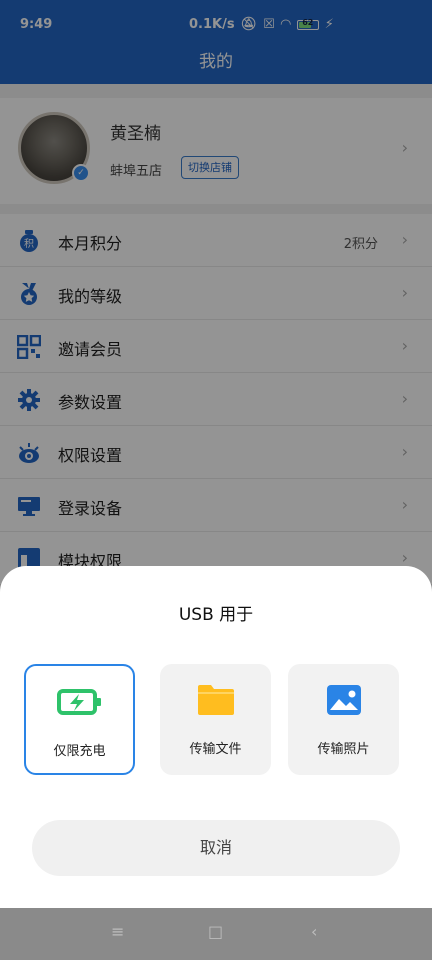  What do you see at coordinates (343, 700) in the screenshot?
I see `image-icon` at bounding box center [343, 700].